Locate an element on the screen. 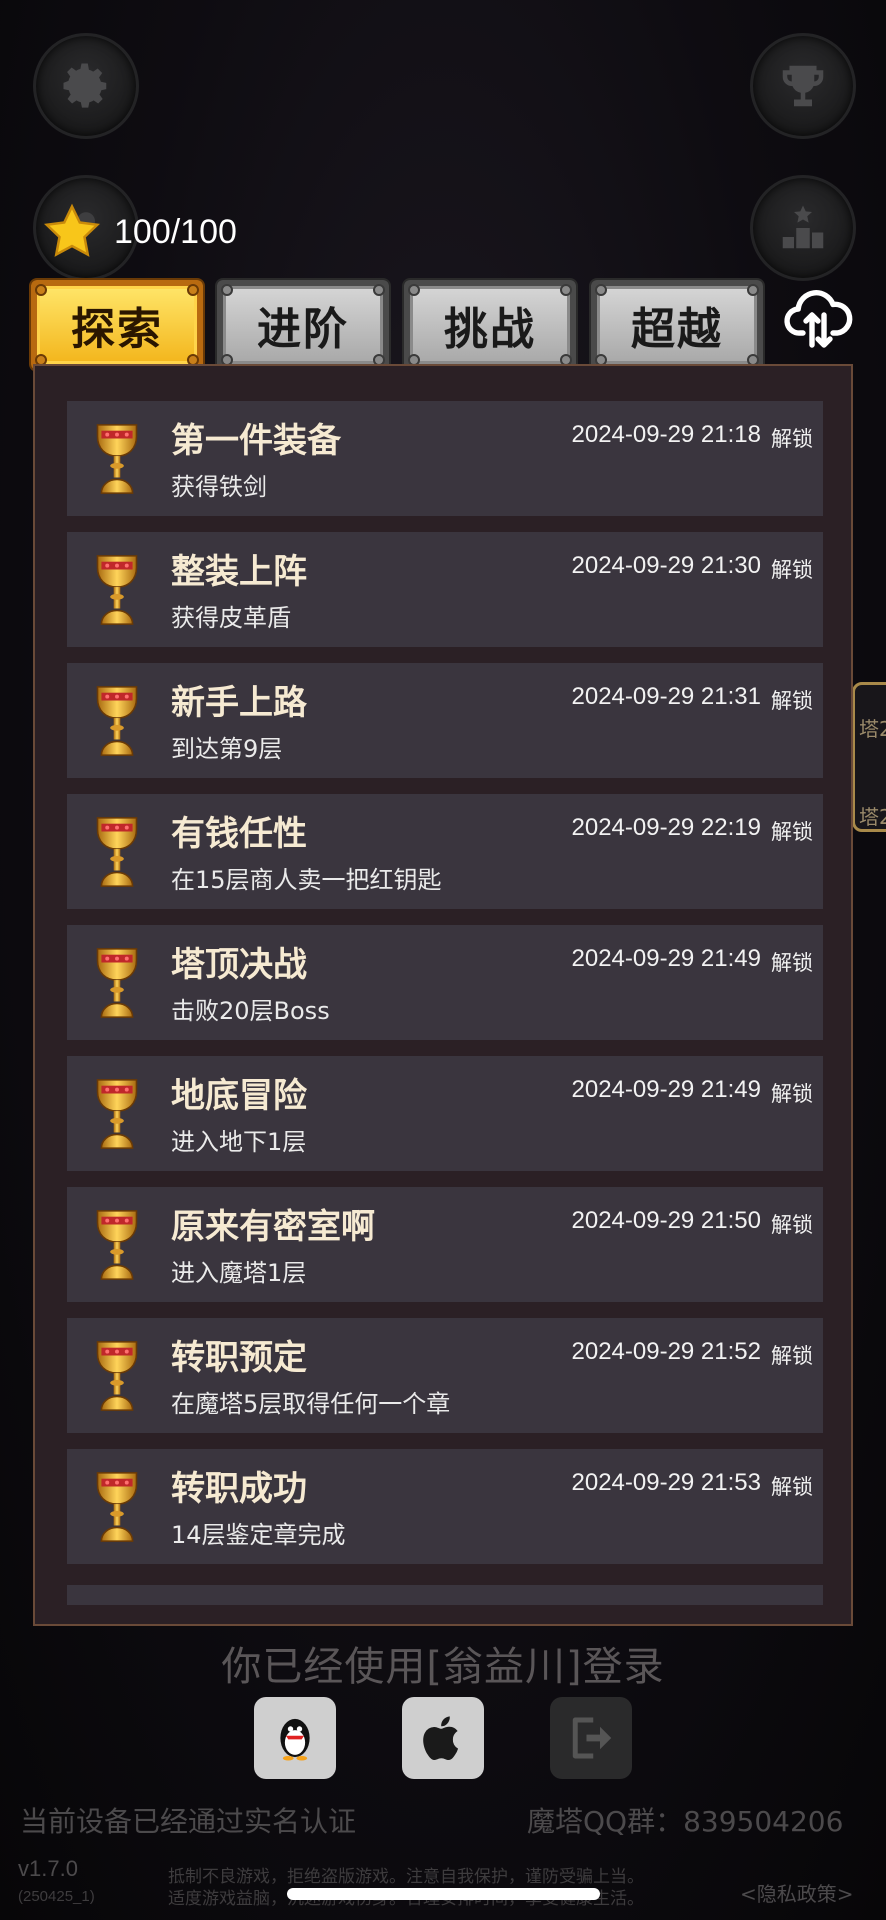 This screenshot has width=886, height=1920. login-status: 你已经使用[翁益川]登录 is located at coordinates (443, 1667).